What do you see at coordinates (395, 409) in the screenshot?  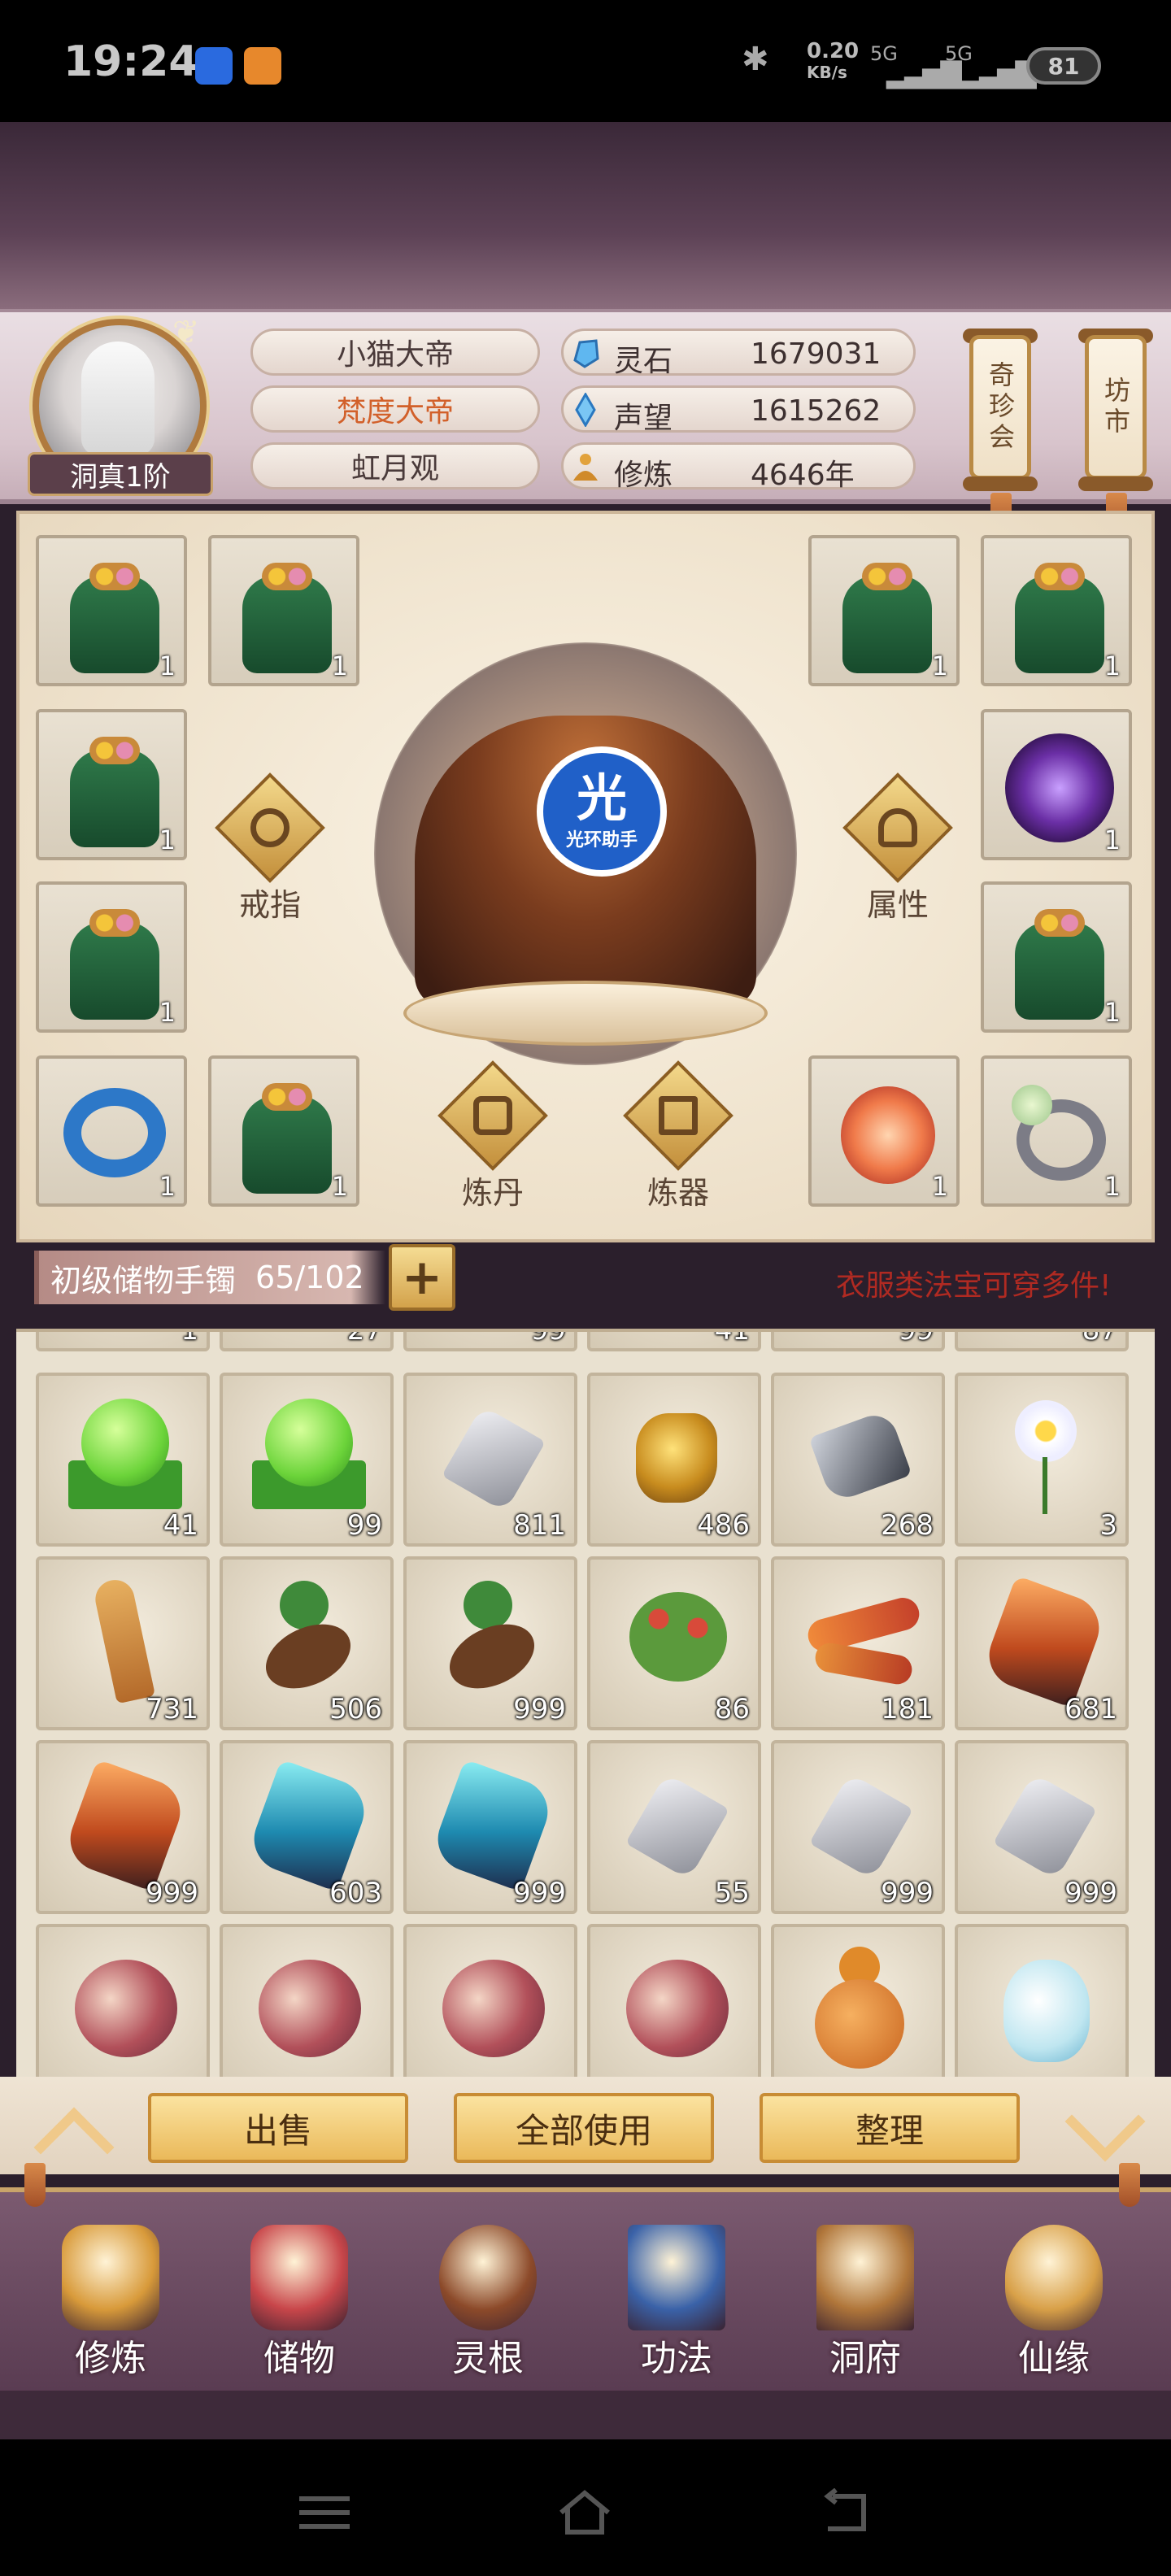 I see `player-title: 梵度大帝` at bounding box center [395, 409].